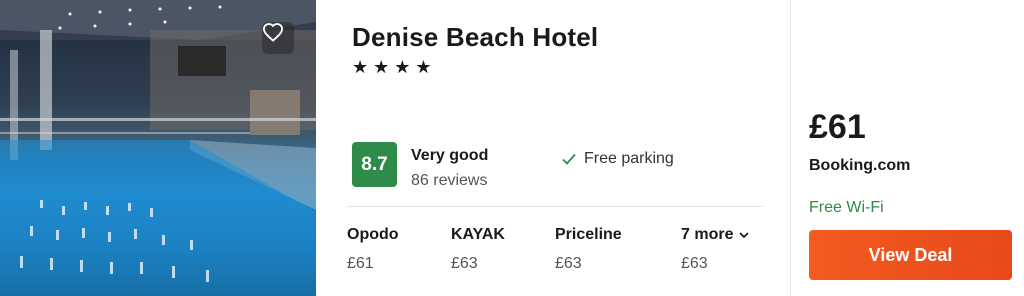  Describe the element at coordinates (790, 148) in the screenshot. I see `column-divider` at that location.